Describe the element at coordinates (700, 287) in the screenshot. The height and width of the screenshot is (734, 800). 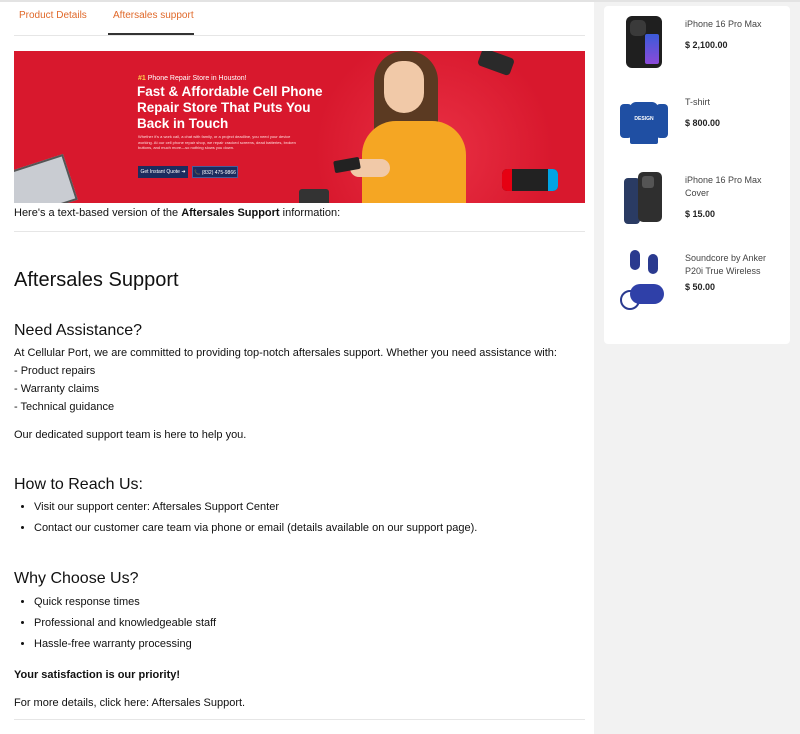
I see `product-price: $ 50.00` at that location.